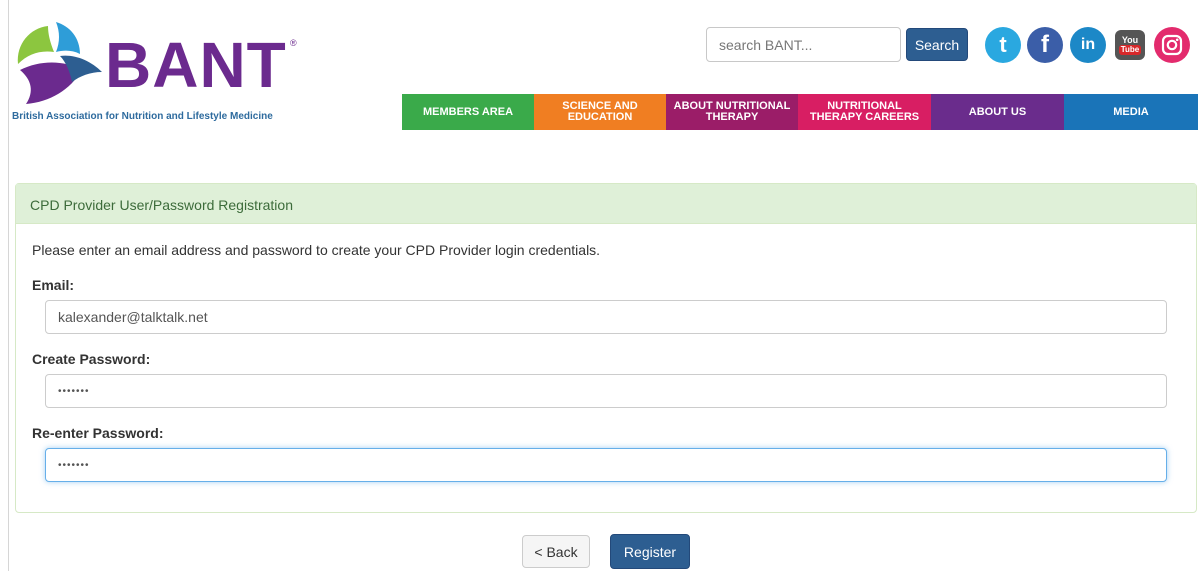 This screenshot has height=571, width=1203. Describe the element at coordinates (606, 391) in the screenshot. I see `create-password-field` at that location.